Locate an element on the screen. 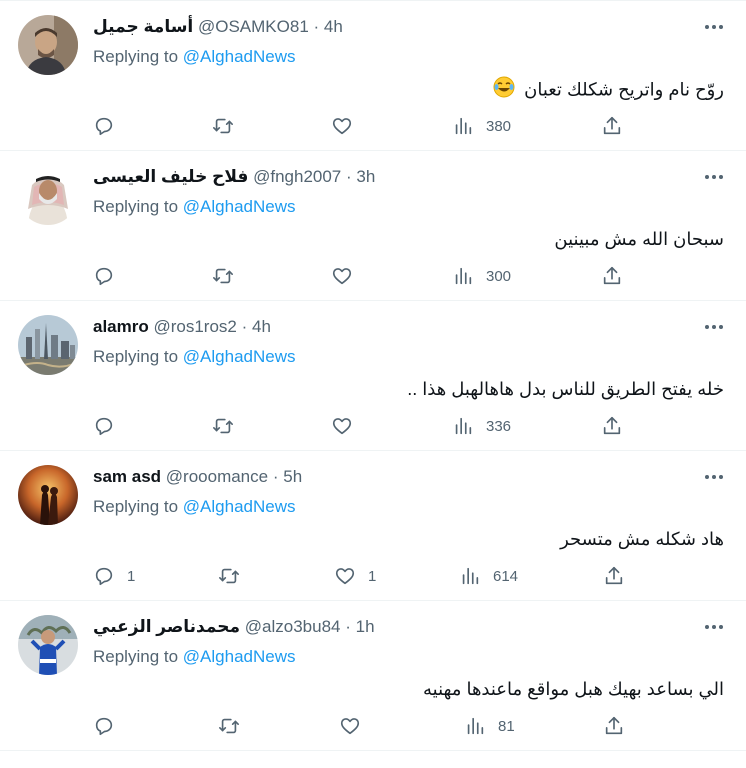 This screenshot has height=768, width=746. timestamp: 1h is located at coordinates (365, 626).